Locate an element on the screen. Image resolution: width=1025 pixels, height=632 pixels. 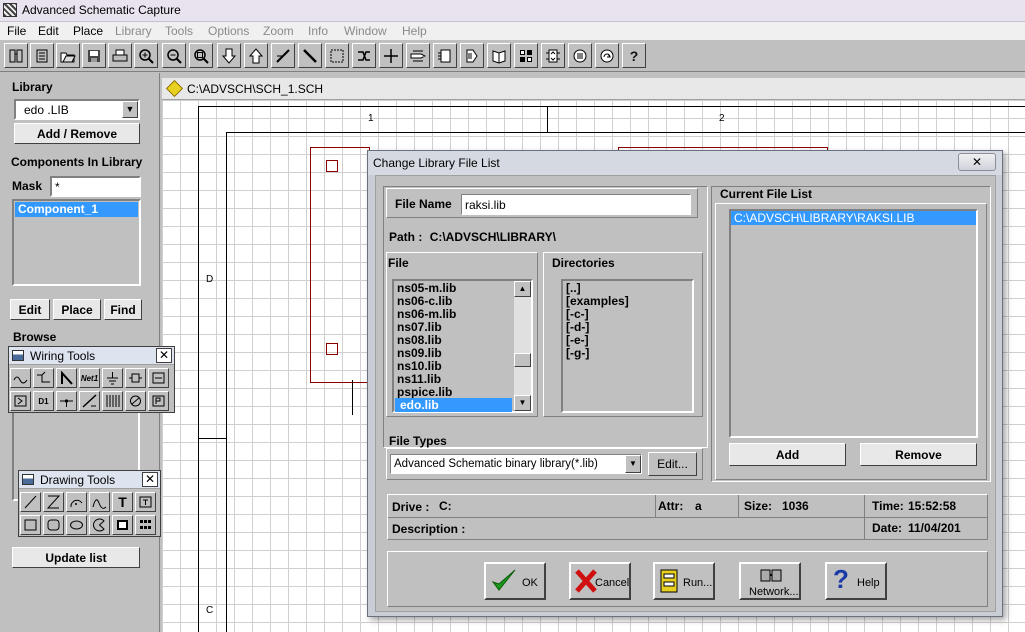
components-list: Component_1 is located at coordinates (76, 242).